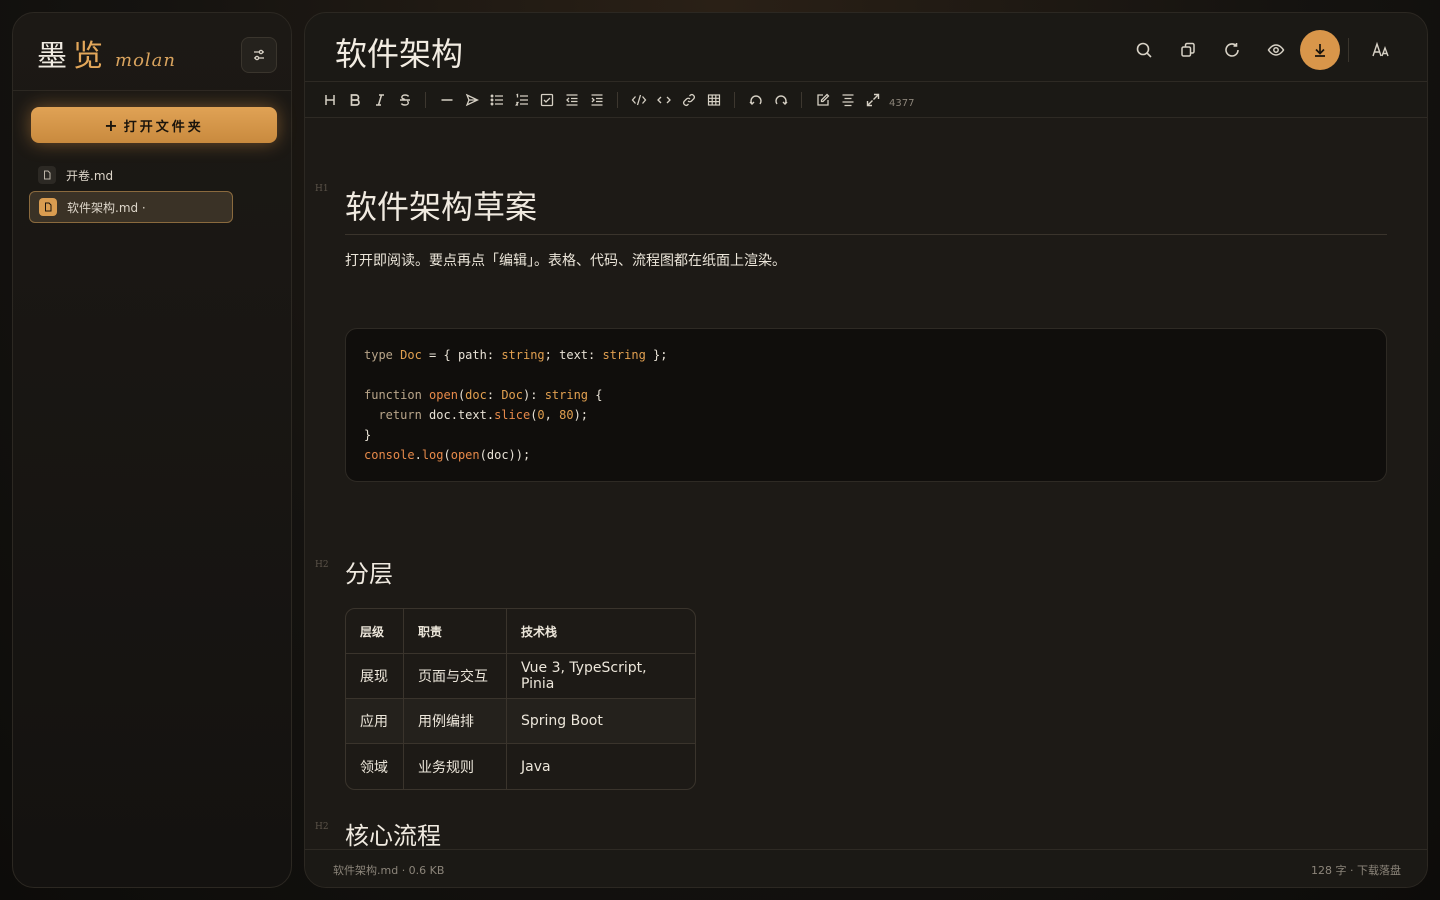 Image resolution: width=1440 pixels, height=900 pixels. I want to click on search-button, so click(1144, 50).